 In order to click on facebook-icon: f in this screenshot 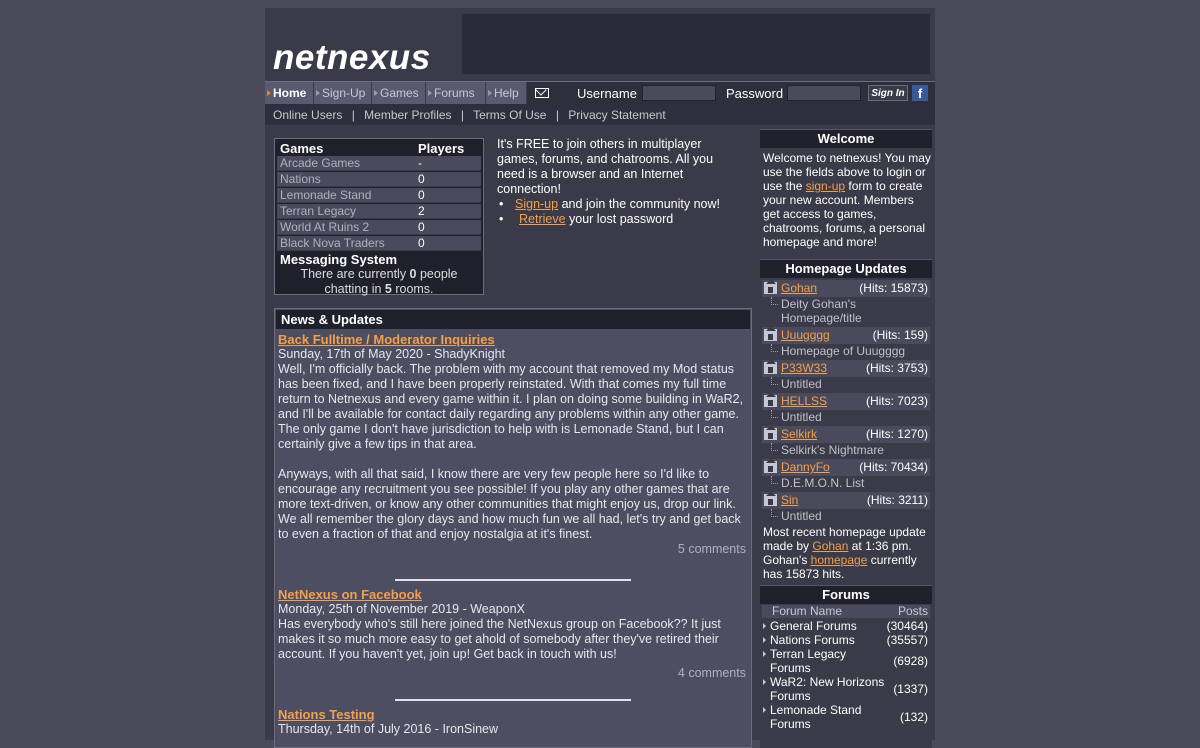, I will do `click(920, 93)`.